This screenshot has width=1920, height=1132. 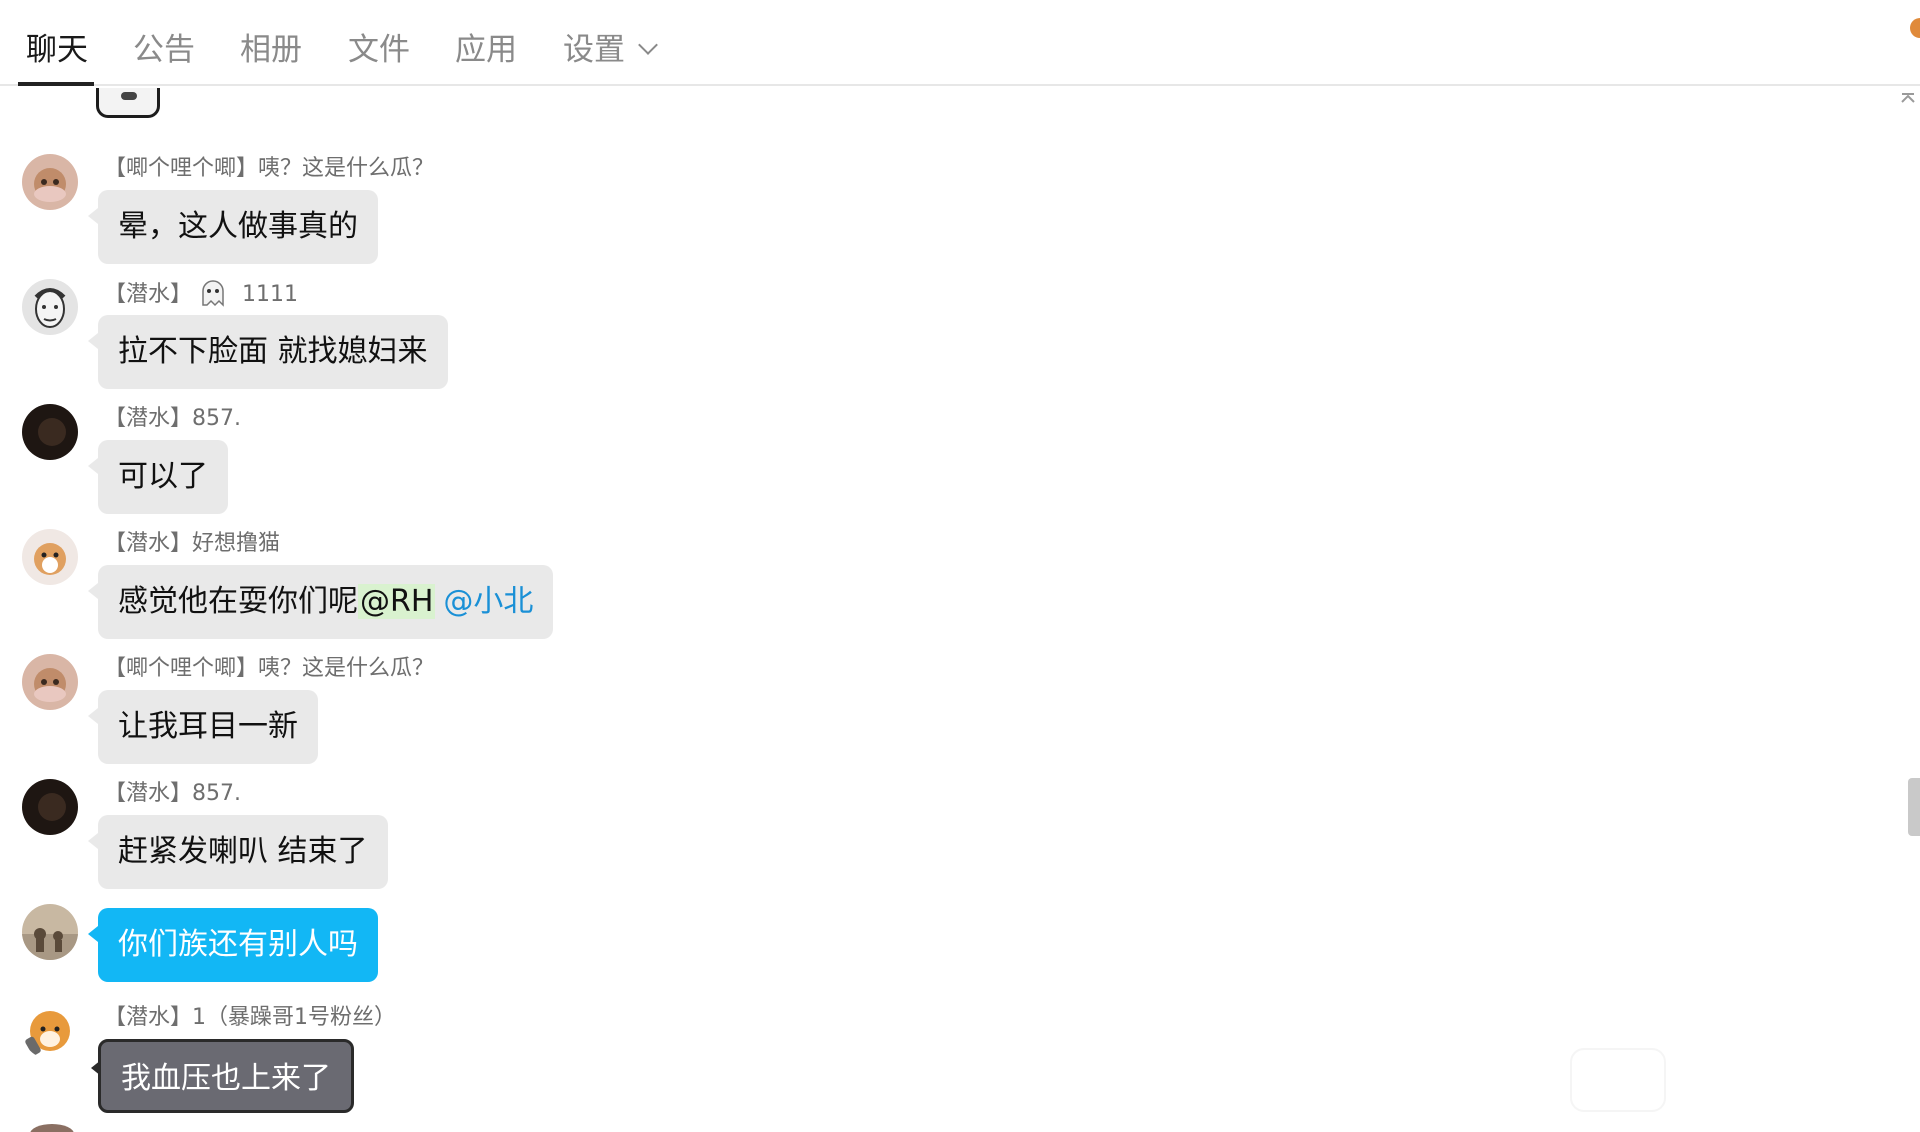 I want to click on watermark-icon, so click(x=1618, y=1080).